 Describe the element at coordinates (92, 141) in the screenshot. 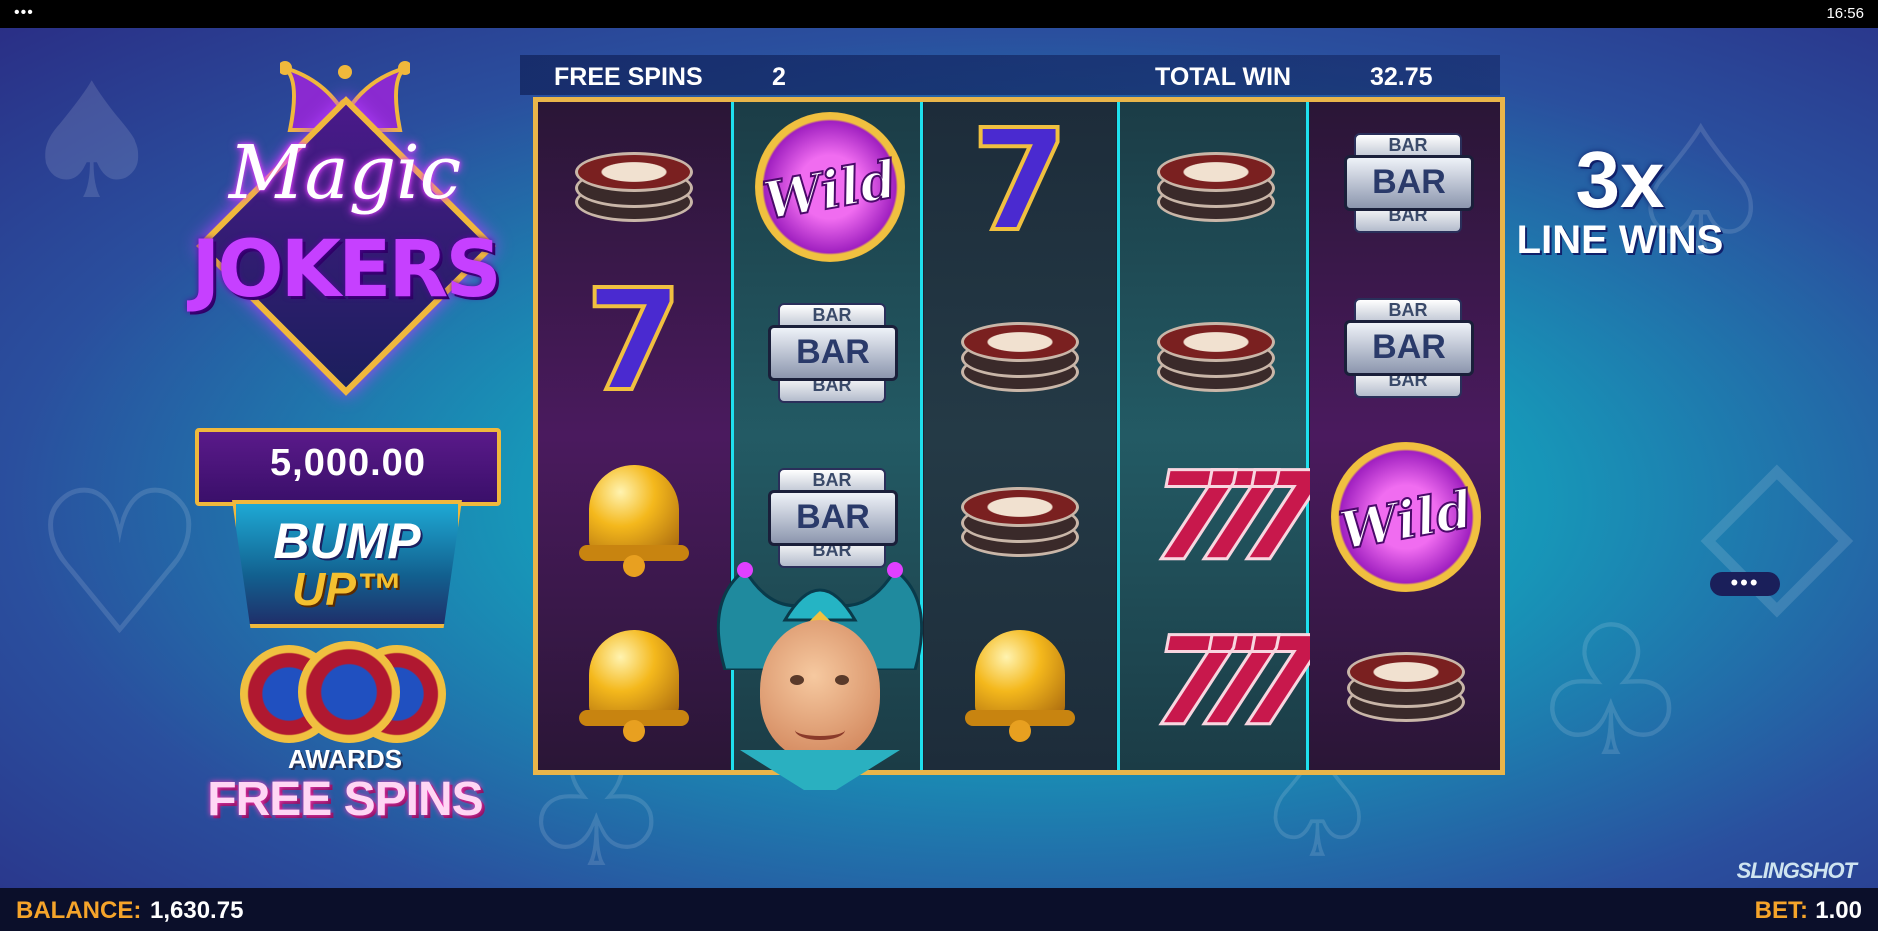

I see `spade-bg-icon: ♠` at that location.